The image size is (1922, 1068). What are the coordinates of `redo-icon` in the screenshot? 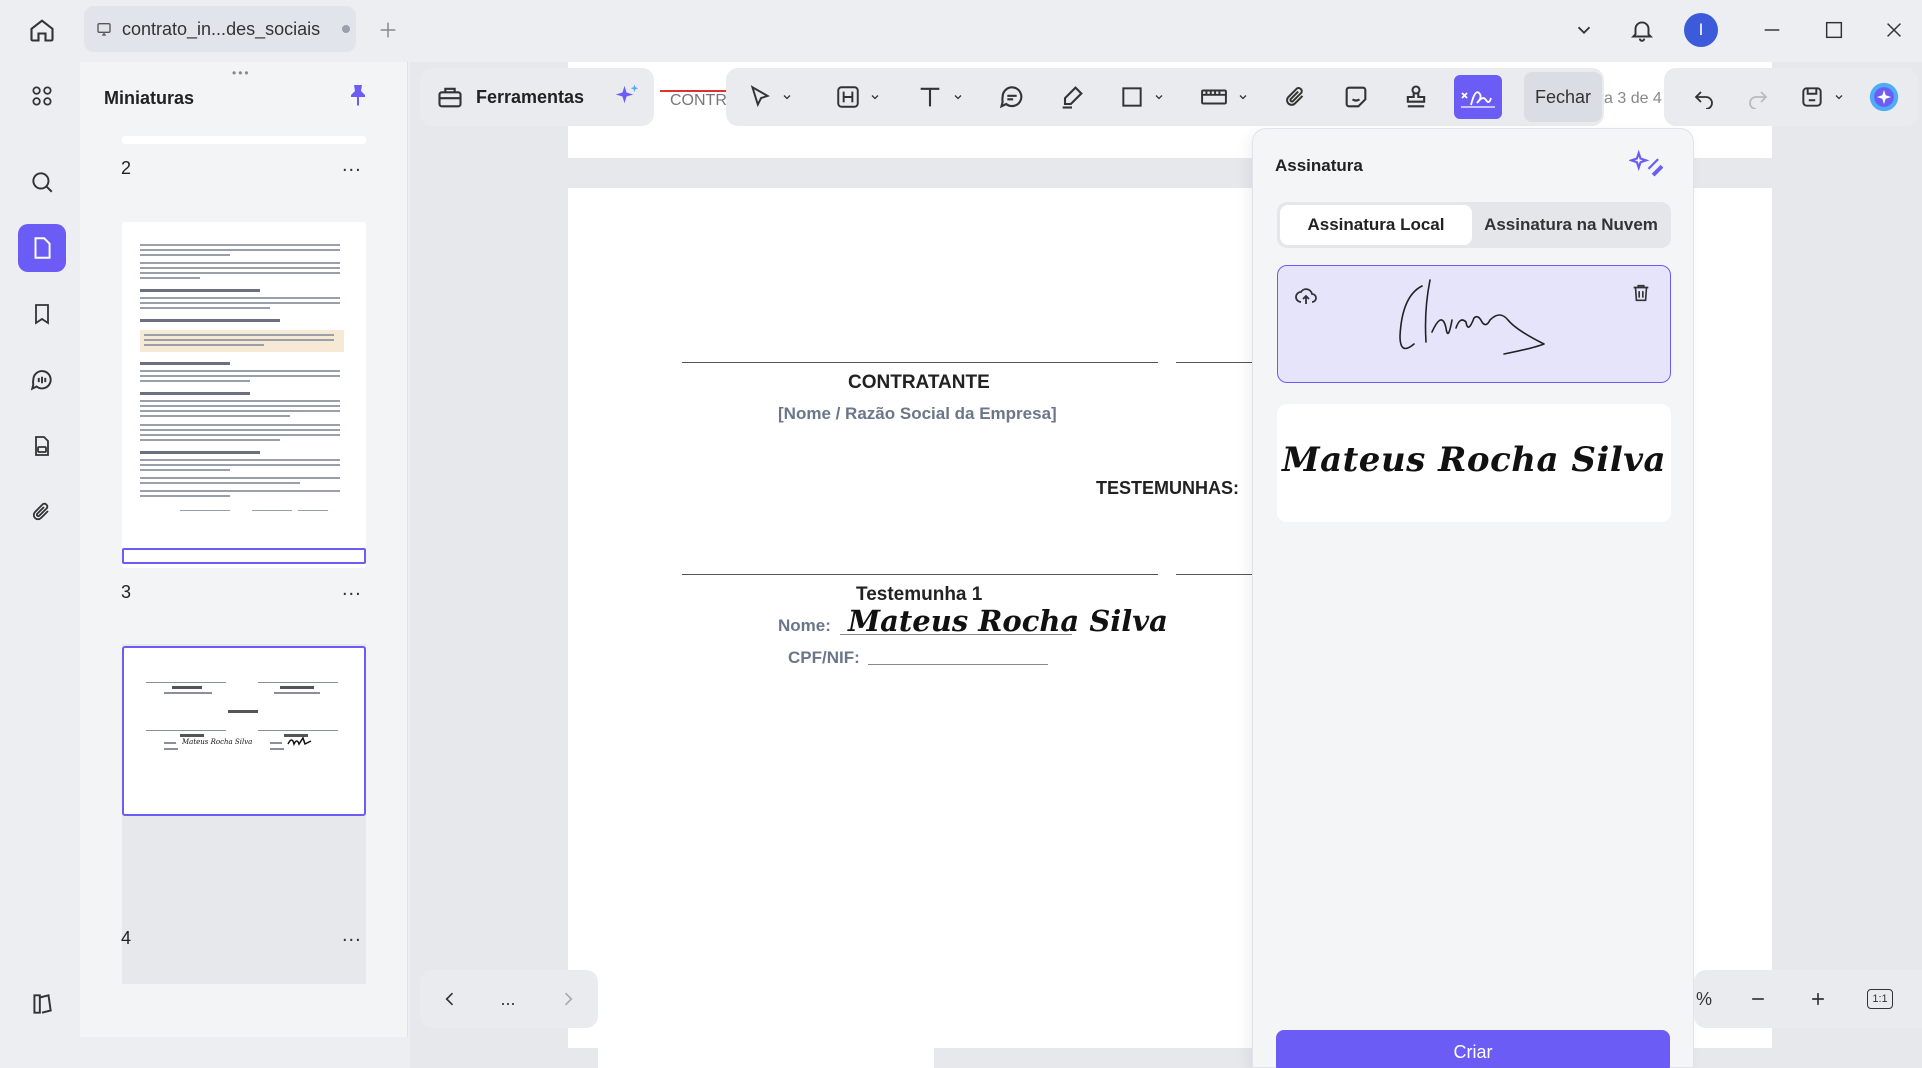 It's located at (1758, 97).